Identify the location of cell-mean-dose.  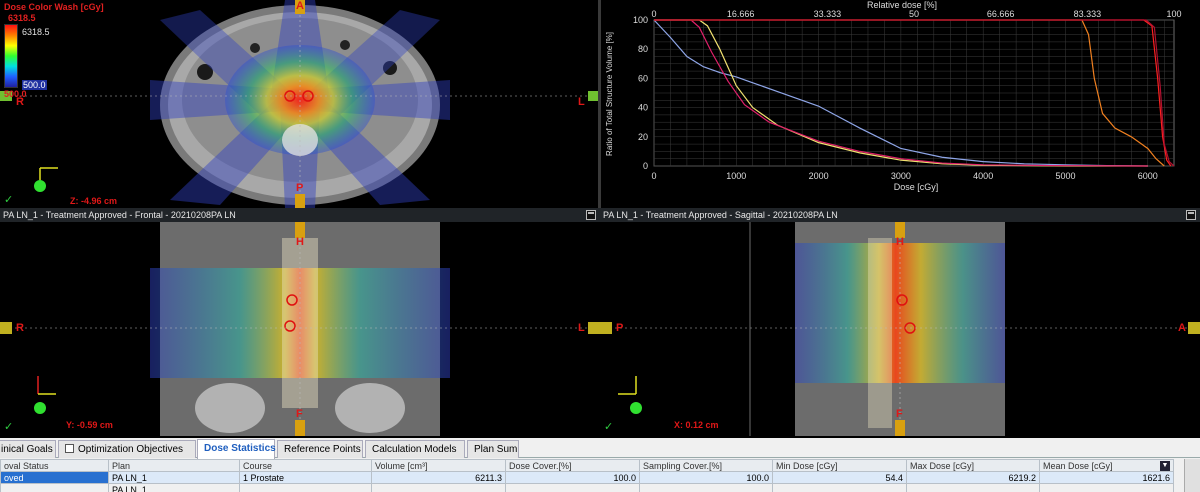
(1106, 487).